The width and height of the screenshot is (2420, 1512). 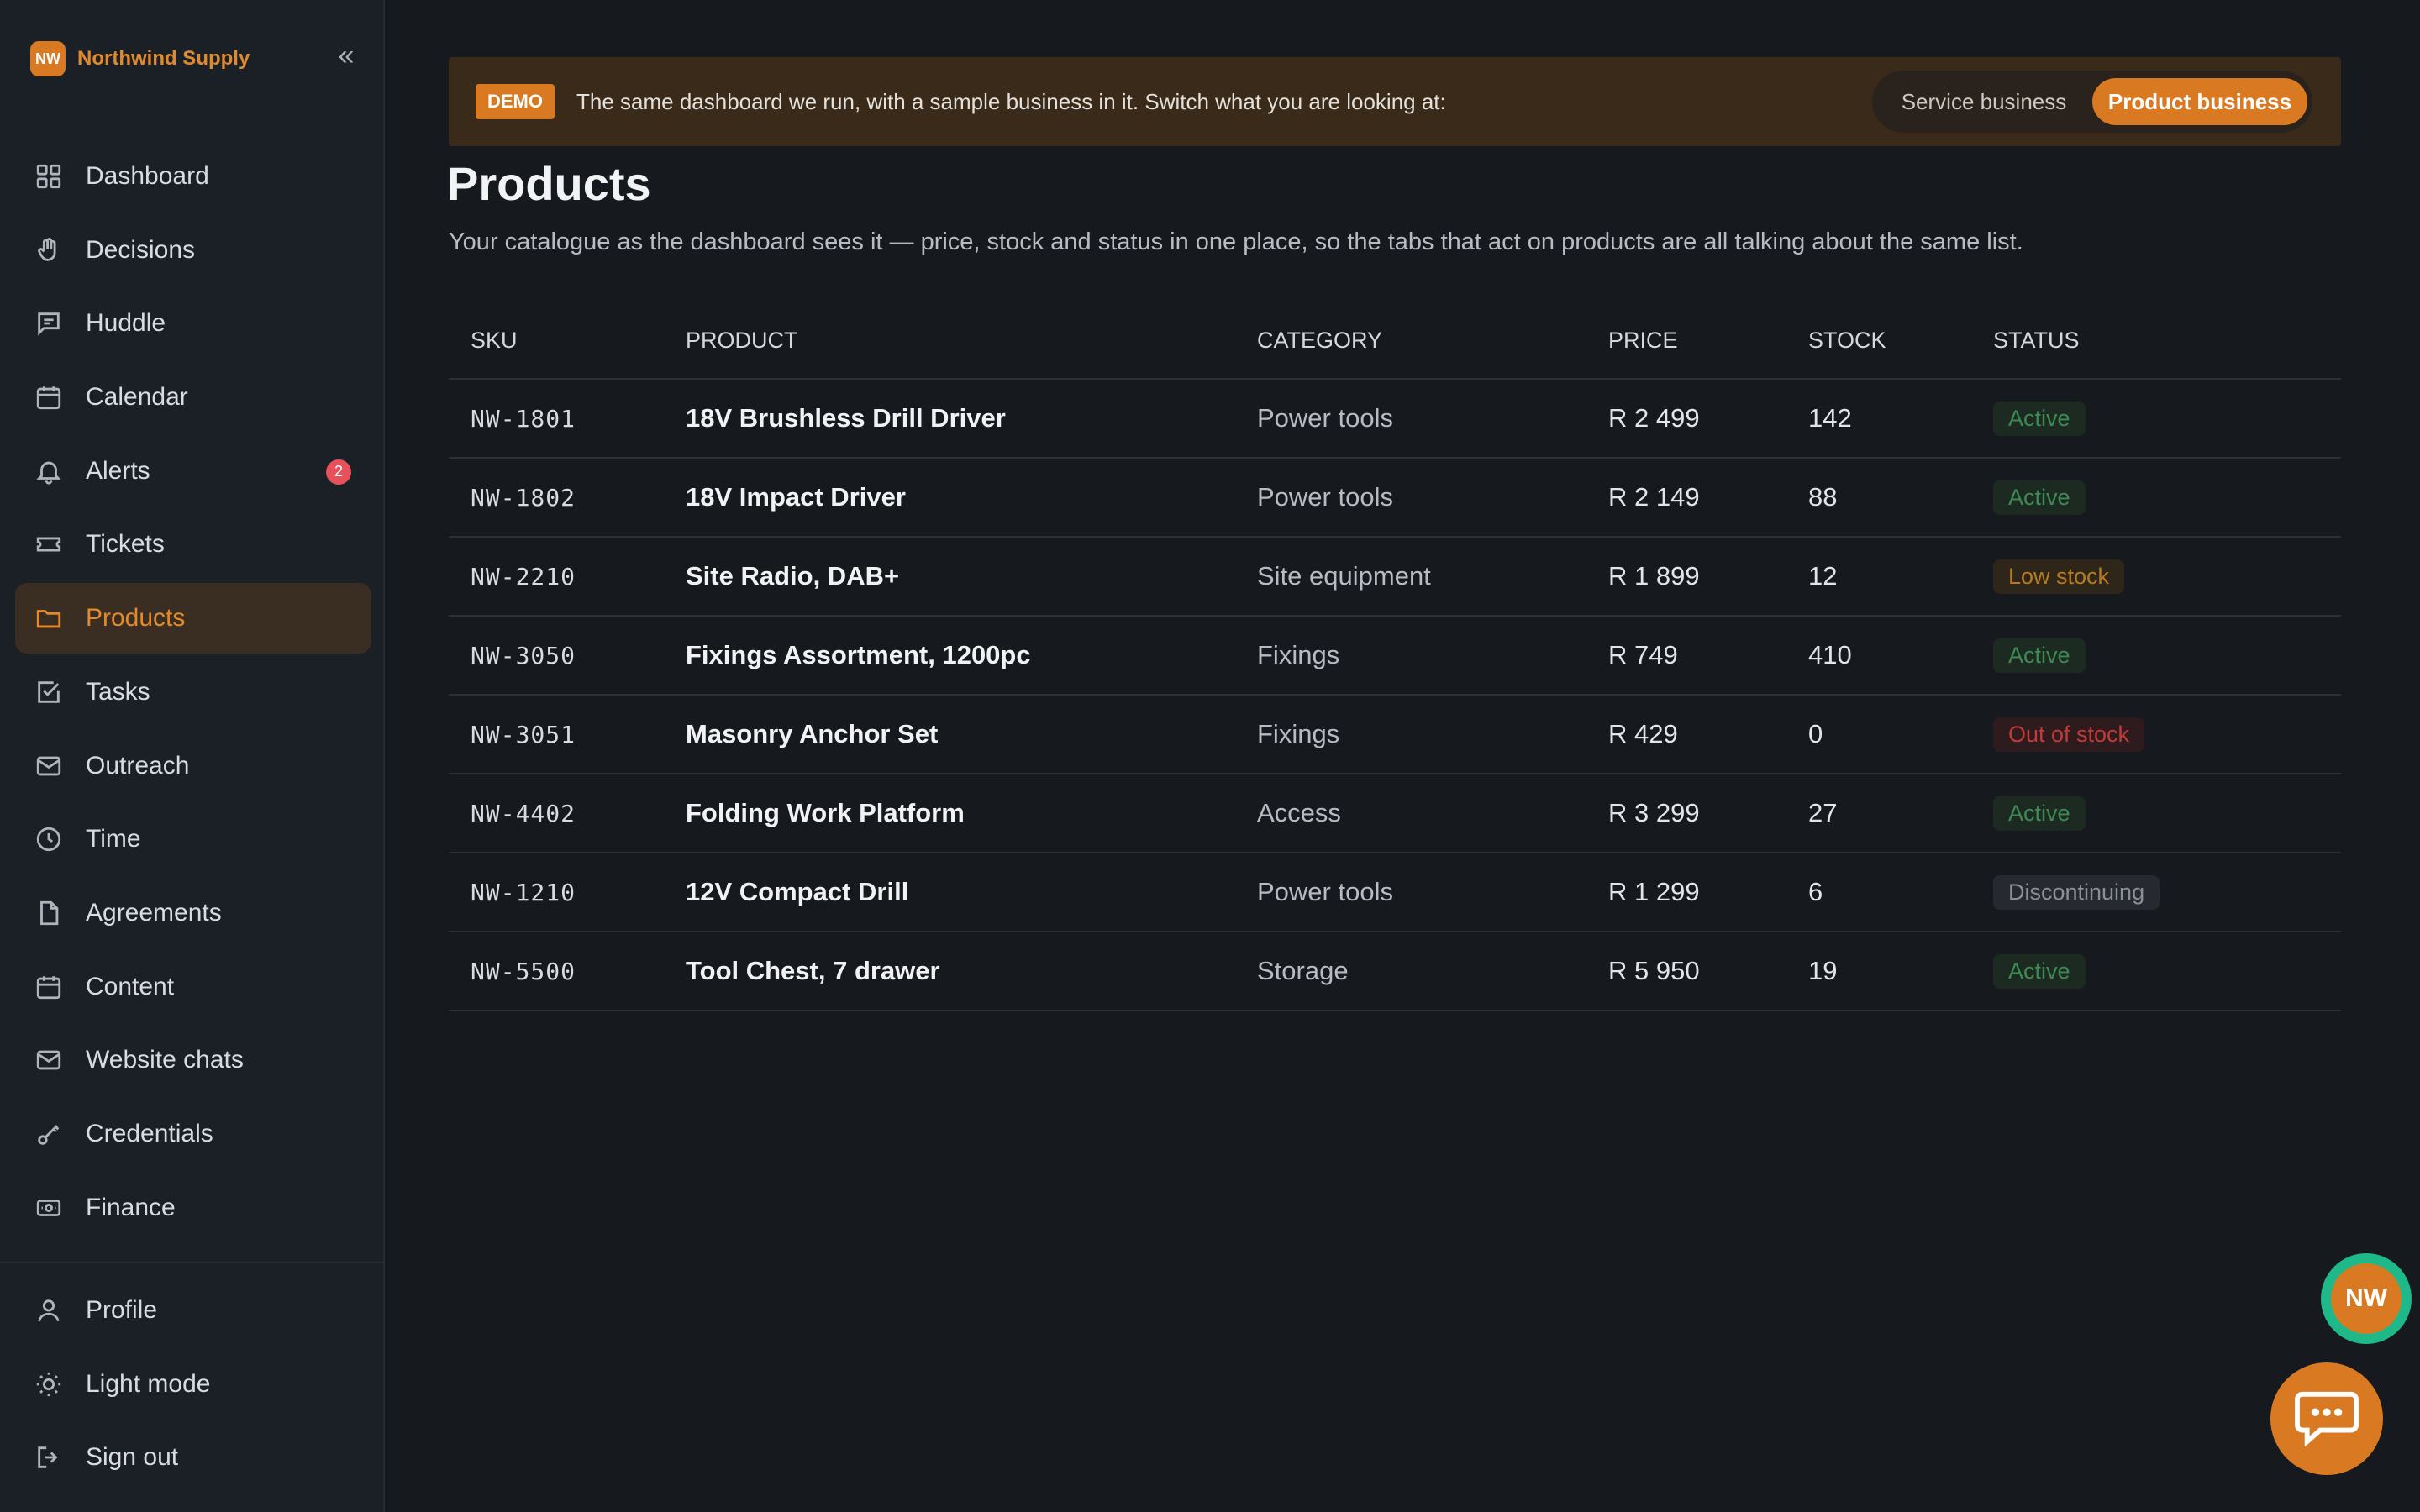 What do you see at coordinates (49, 471) in the screenshot?
I see `bell-icon` at bounding box center [49, 471].